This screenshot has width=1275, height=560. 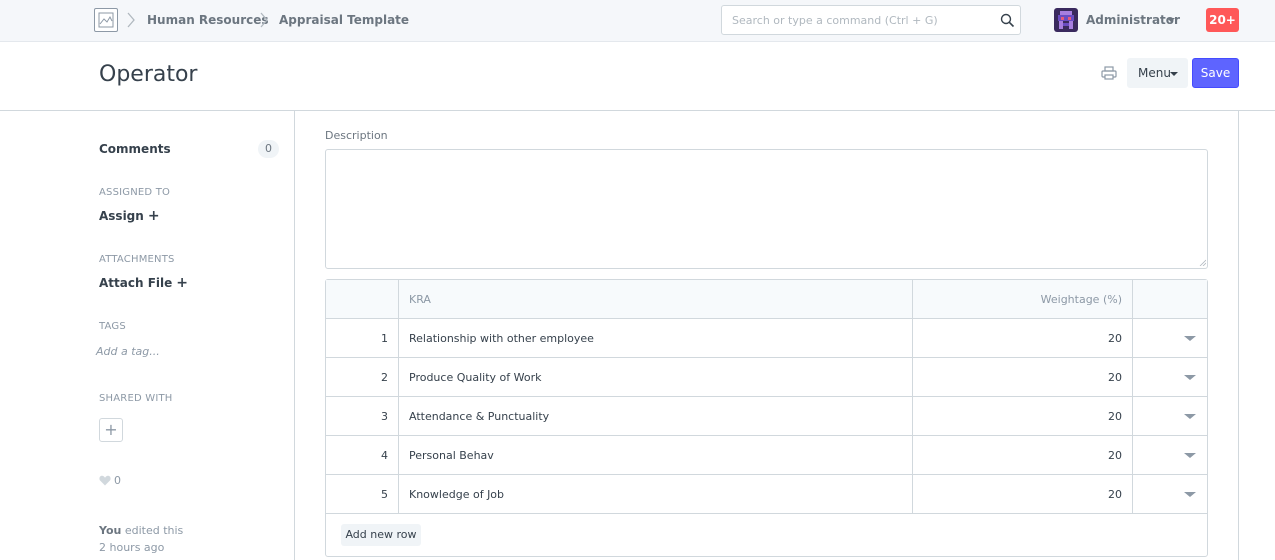 What do you see at coordinates (384, 377) in the screenshot?
I see `row-index: 2` at bounding box center [384, 377].